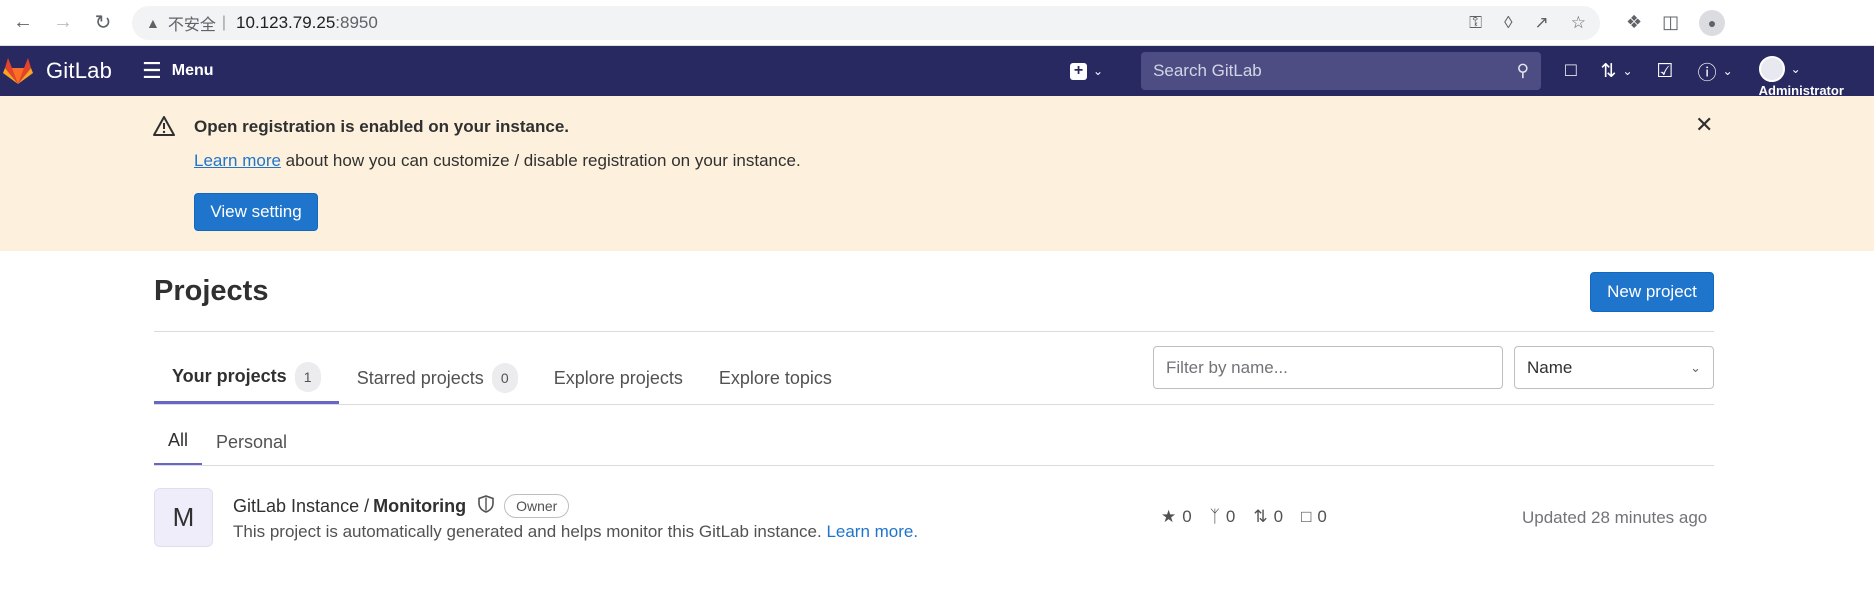  What do you see at coordinates (191, 25) in the screenshot?
I see `insecure-label: 不安全` at bounding box center [191, 25].